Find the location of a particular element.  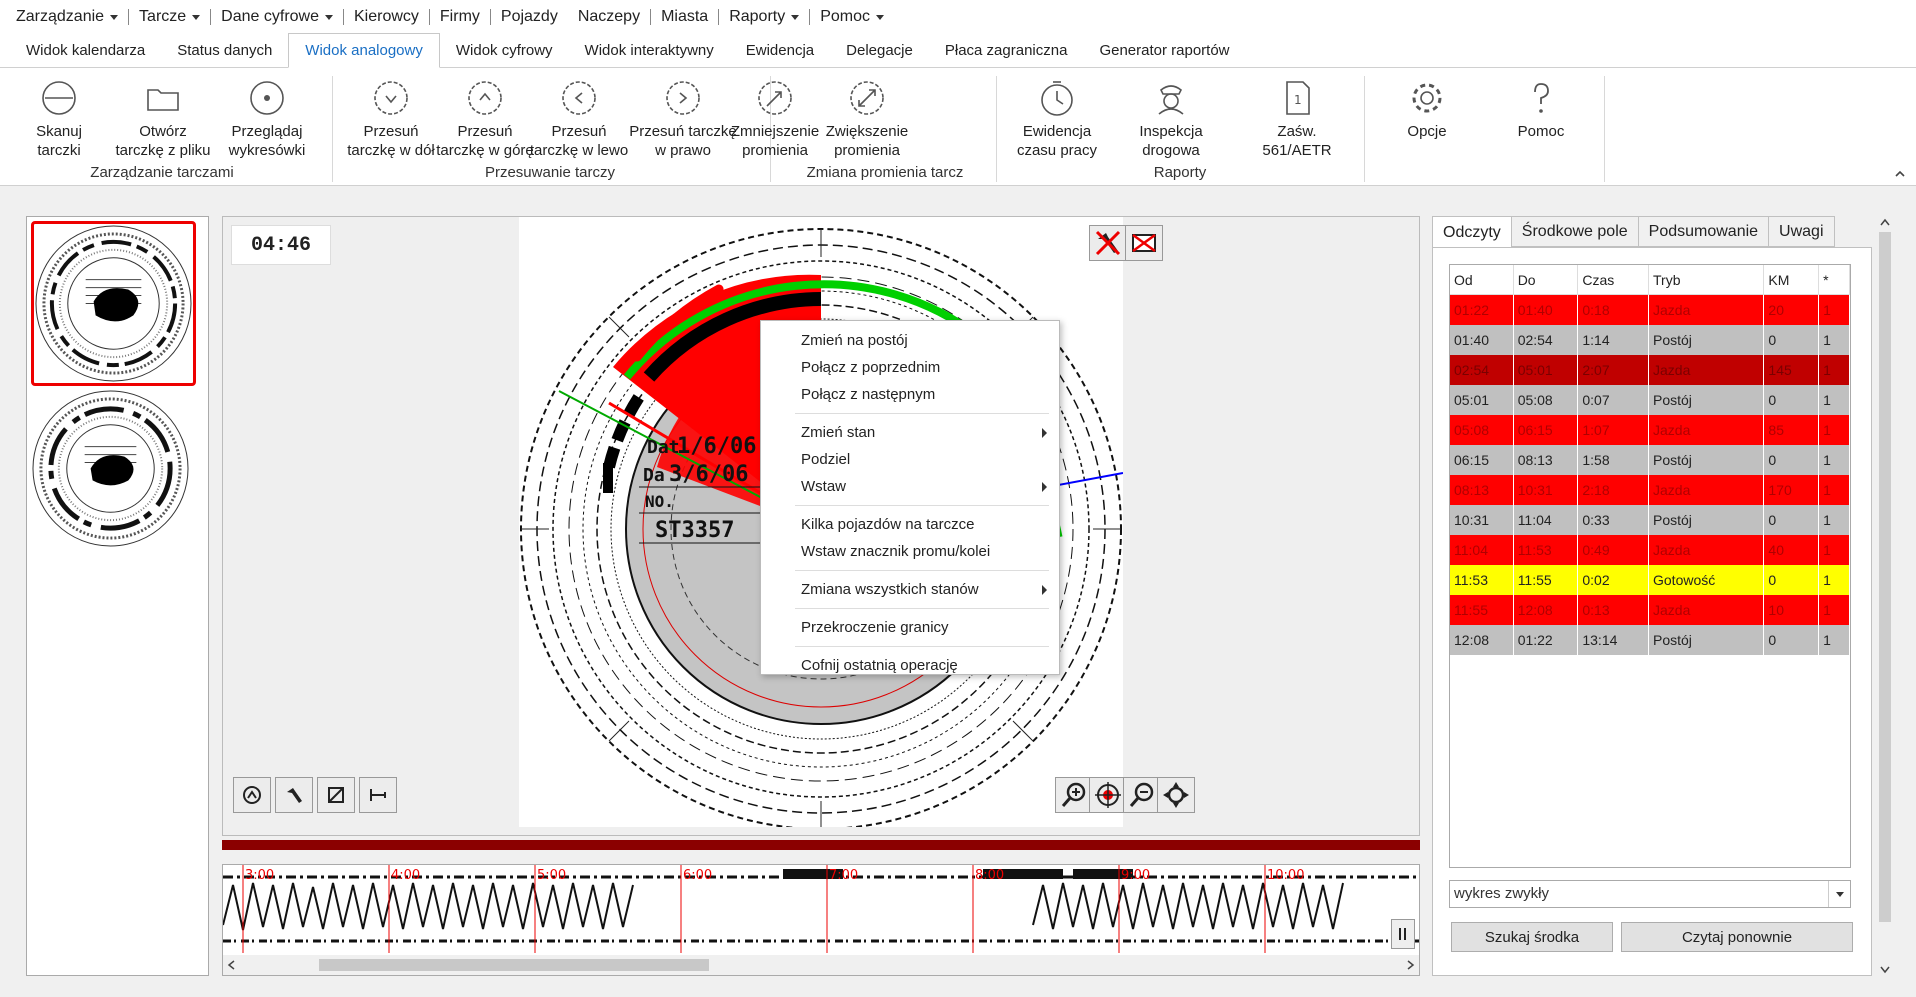

table-row: 12:08 01:22 13:14 Postój 0 1 is located at coordinates (1650, 640).